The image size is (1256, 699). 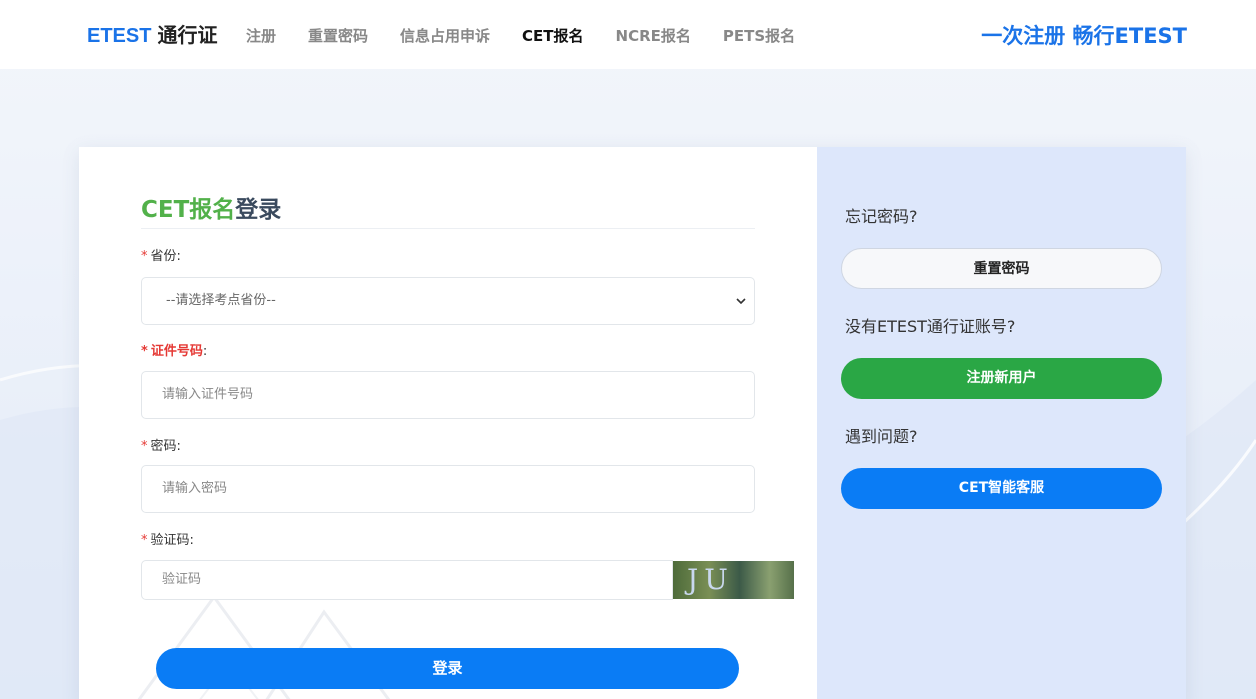 What do you see at coordinates (174, 351) in the screenshot?
I see `id-number-label: * 证件号码:` at bounding box center [174, 351].